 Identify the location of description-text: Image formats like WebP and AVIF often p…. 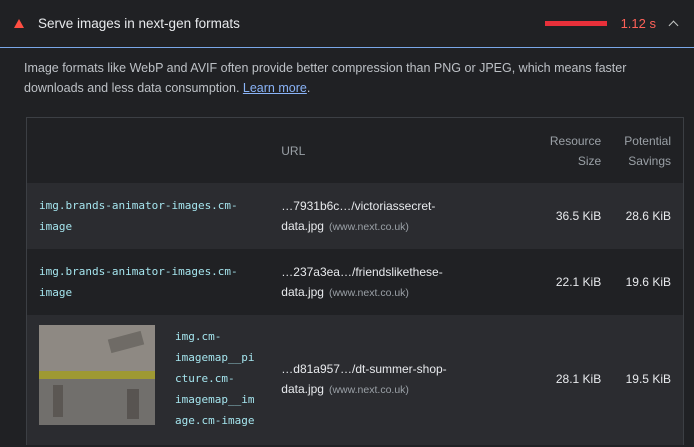
(325, 78).